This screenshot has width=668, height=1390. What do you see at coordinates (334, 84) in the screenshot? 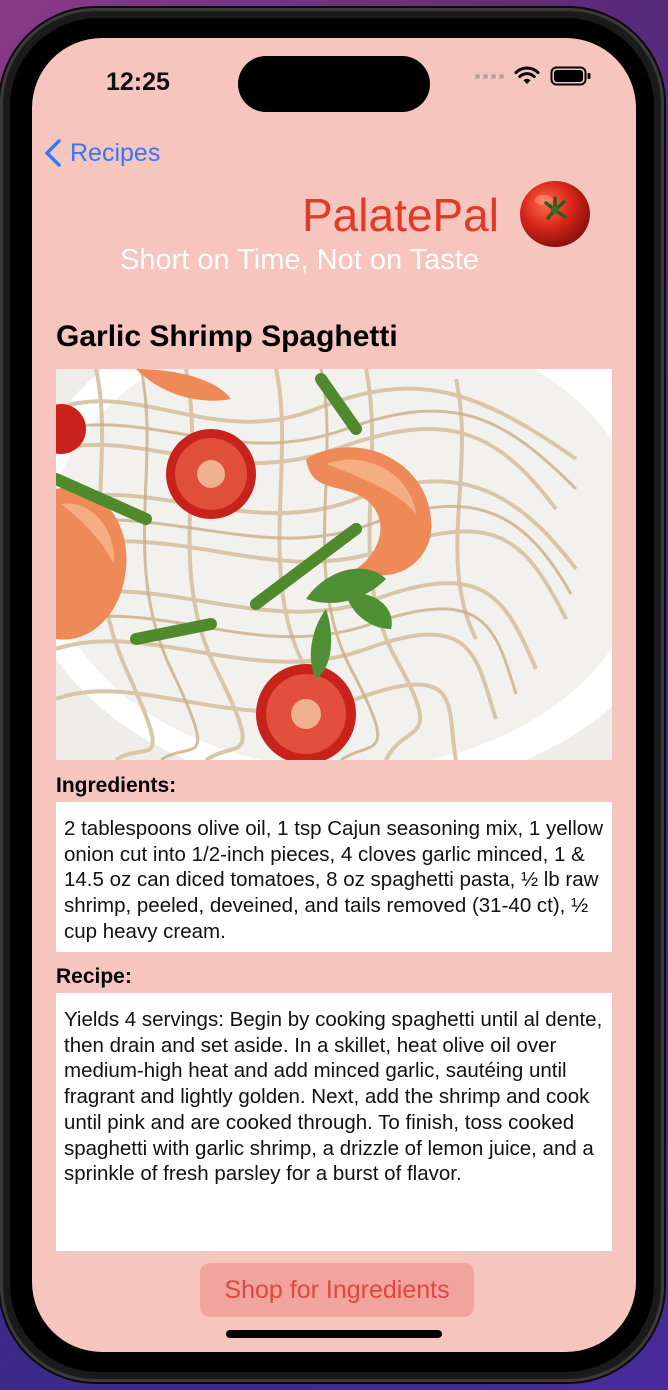
I see `dynamic-island` at bounding box center [334, 84].